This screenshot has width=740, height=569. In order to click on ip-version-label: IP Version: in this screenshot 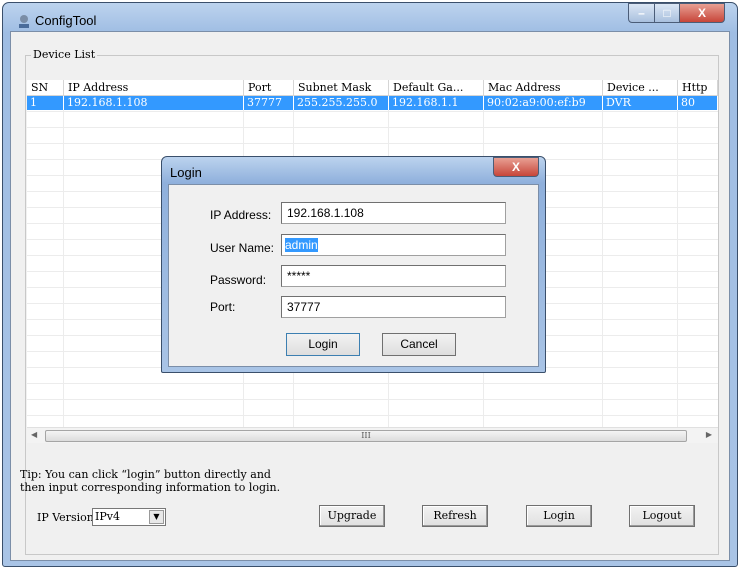, I will do `click(67, 517)`.